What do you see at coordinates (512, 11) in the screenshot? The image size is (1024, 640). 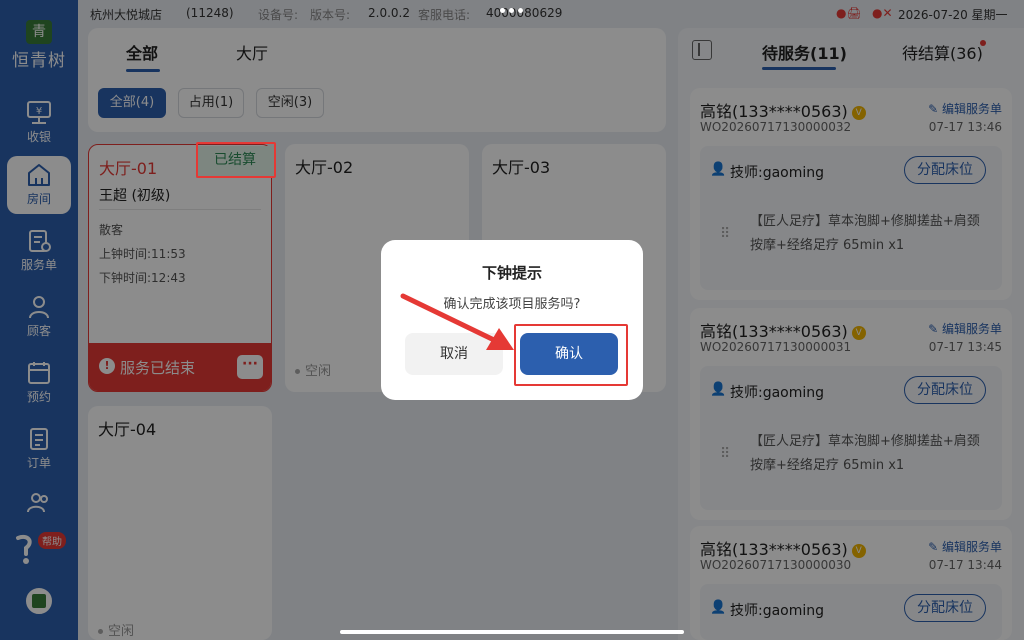 I see `multitask-dots-icon` at bounding box center [512, 11].